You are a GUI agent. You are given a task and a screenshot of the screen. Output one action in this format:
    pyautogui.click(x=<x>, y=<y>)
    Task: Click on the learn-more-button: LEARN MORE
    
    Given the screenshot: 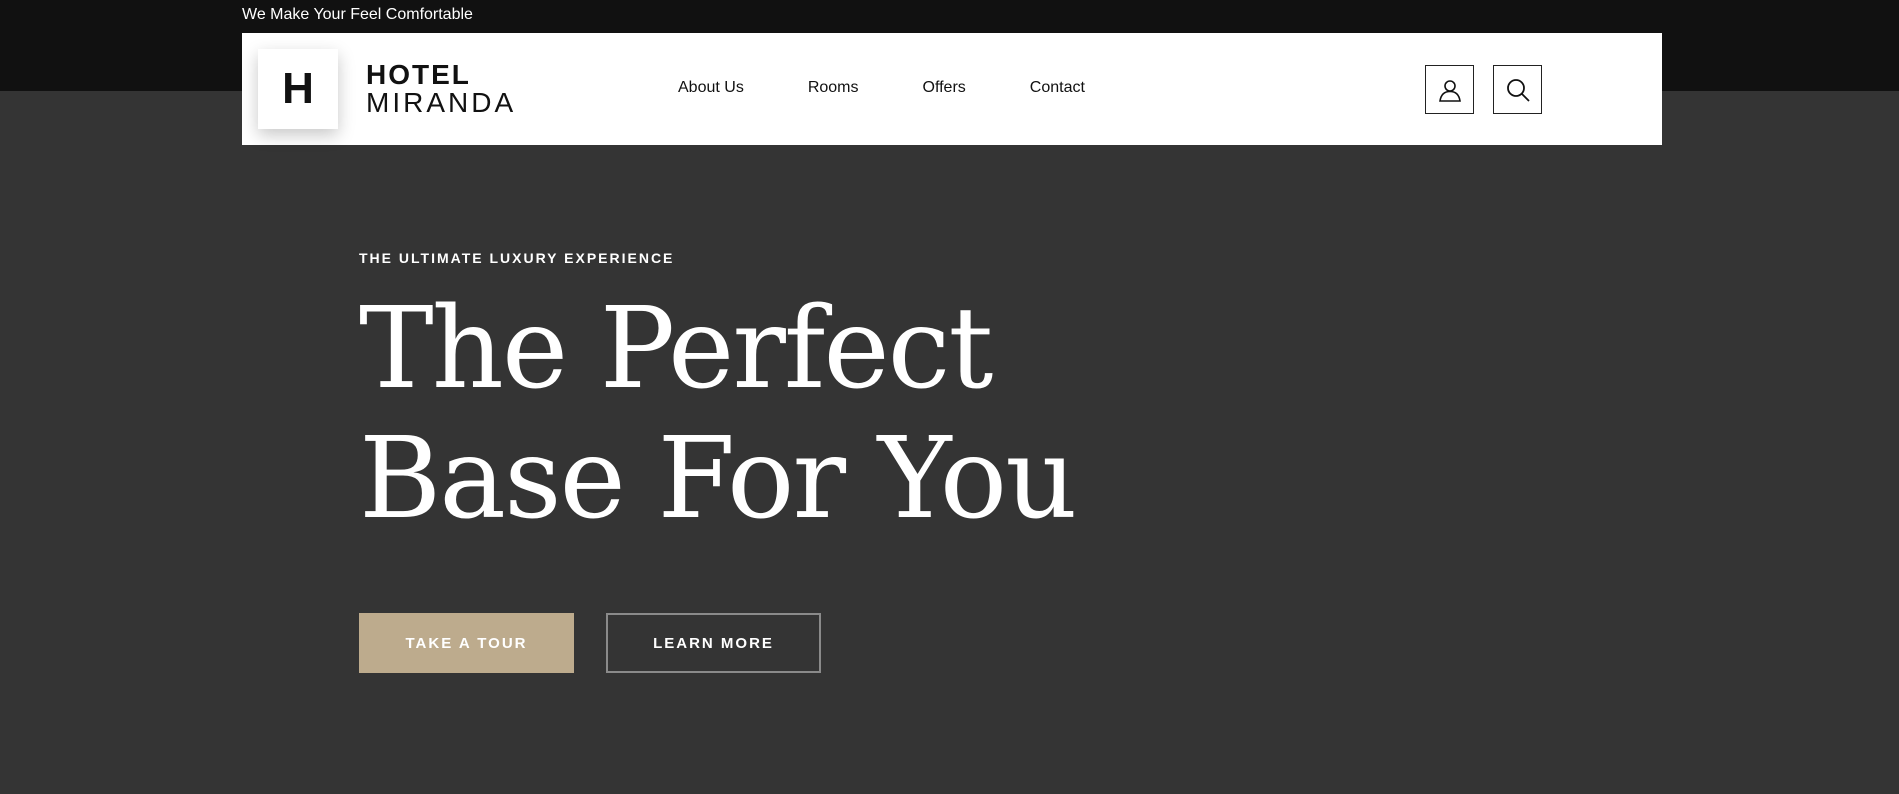 What is the action you would take?
    pyautogui.click(x=713, y=643)
    